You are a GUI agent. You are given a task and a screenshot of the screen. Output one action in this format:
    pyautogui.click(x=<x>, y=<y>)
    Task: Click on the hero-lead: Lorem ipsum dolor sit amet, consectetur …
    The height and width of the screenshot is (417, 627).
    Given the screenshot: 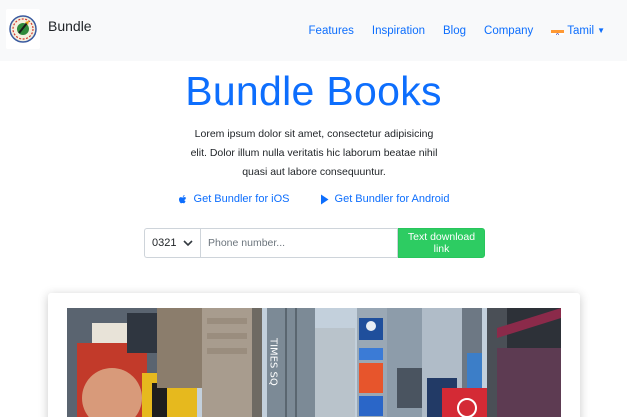 What is the action you would take?
    pyautogui.click(x=314, y=153)
    